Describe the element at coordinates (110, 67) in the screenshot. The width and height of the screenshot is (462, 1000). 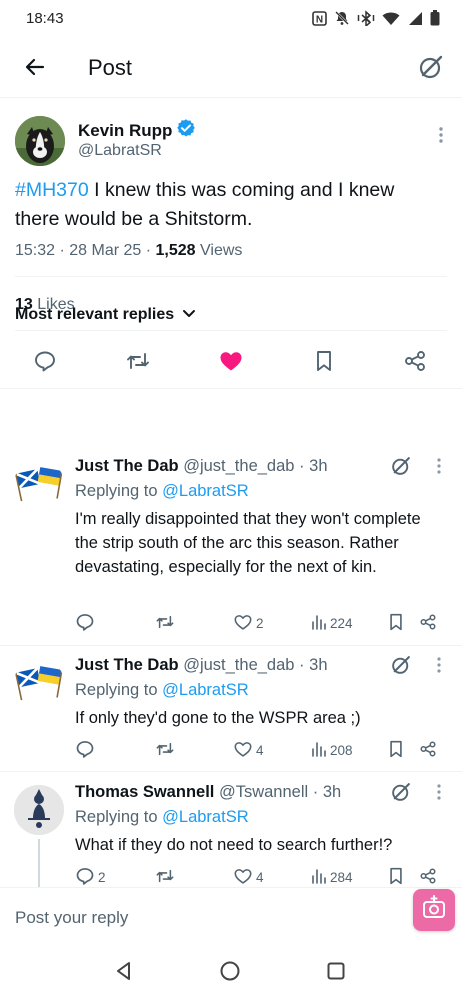
I see `page-title: Post` at that location.